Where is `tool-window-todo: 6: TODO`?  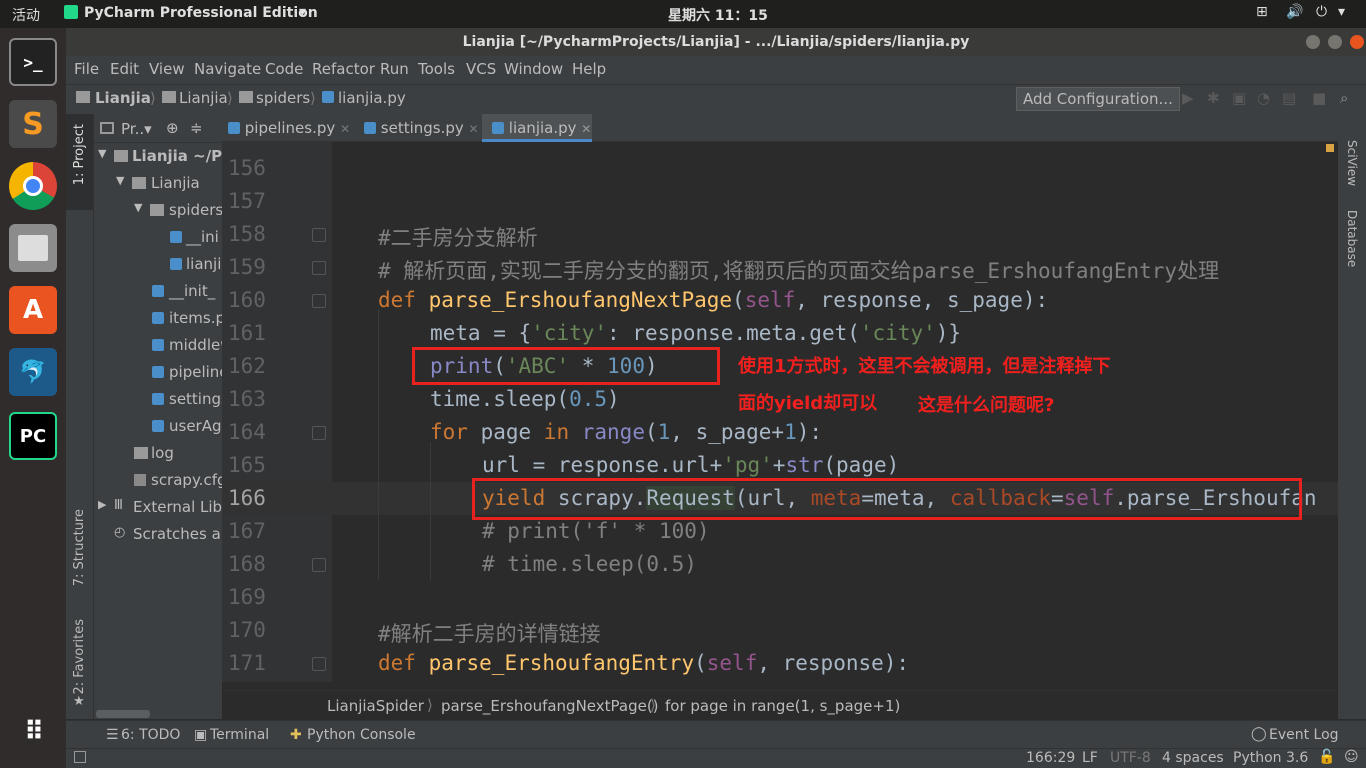
tool-window-todo: 6: TODO is located at coordinates (150, 735).